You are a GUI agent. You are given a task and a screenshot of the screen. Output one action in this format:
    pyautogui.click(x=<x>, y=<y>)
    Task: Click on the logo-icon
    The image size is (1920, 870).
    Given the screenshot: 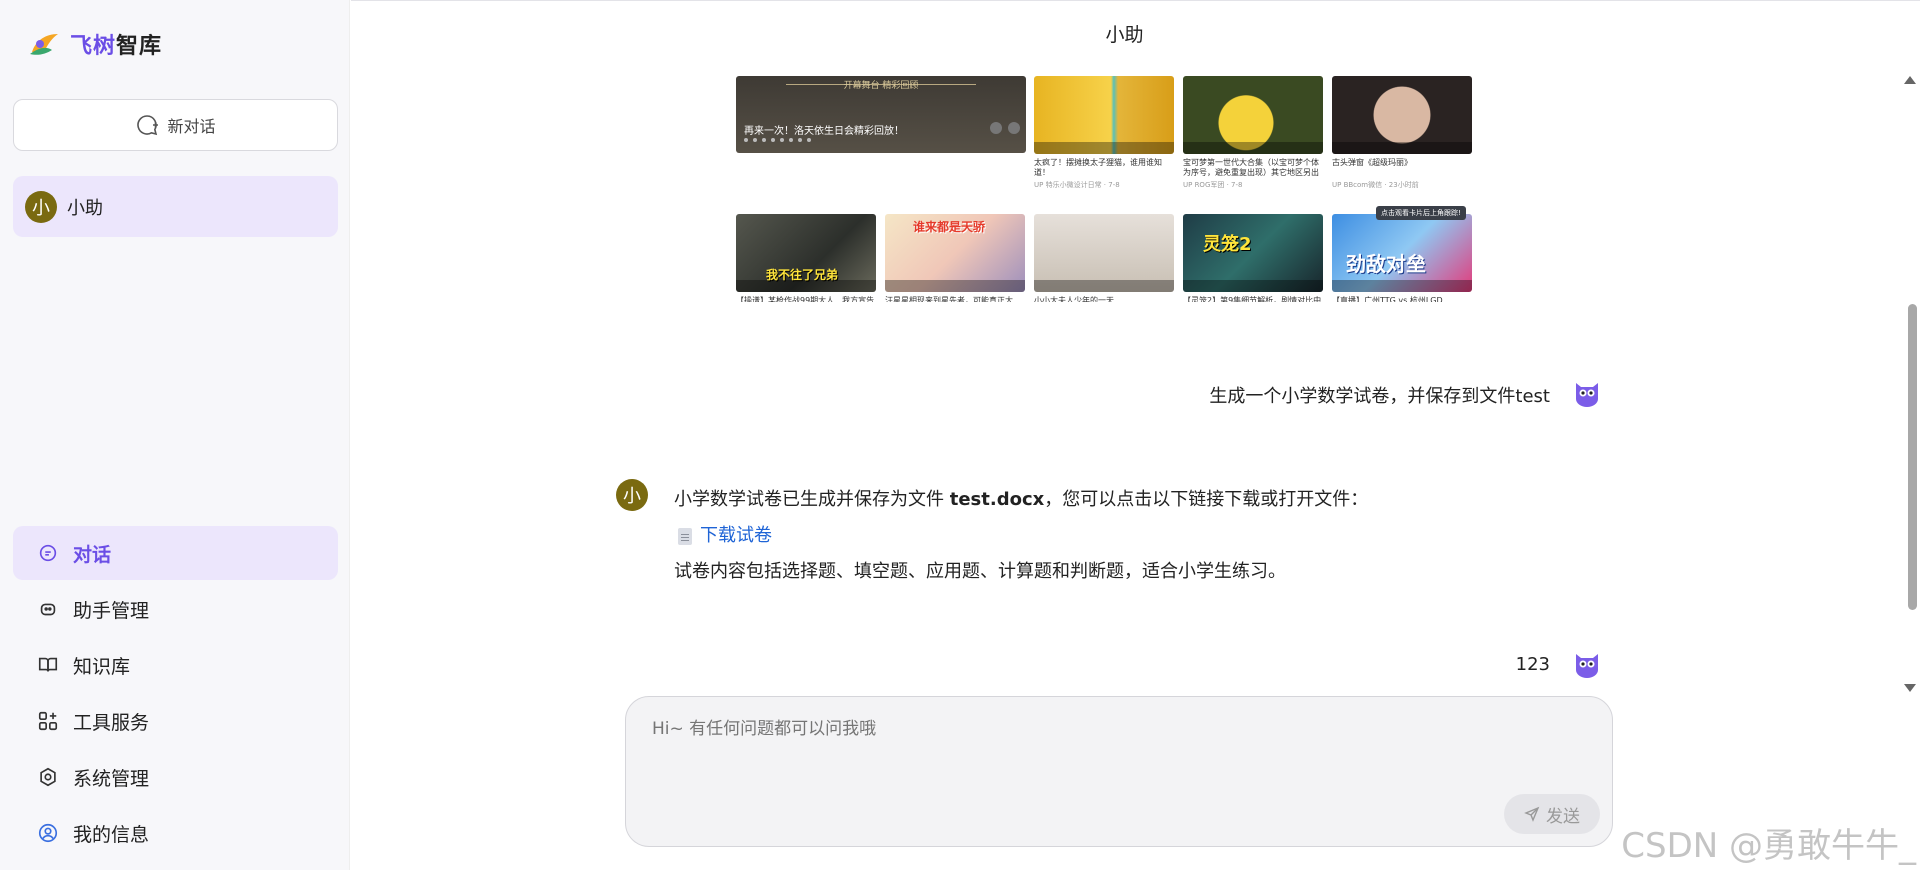 What is the action you would take?
    pyautogui.click(x=44, y=44)
    